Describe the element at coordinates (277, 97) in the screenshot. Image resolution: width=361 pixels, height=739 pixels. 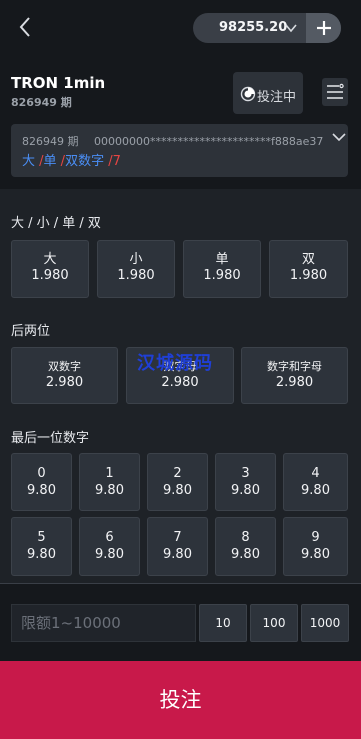
I see `bet-status-label: 投注中` at that location.